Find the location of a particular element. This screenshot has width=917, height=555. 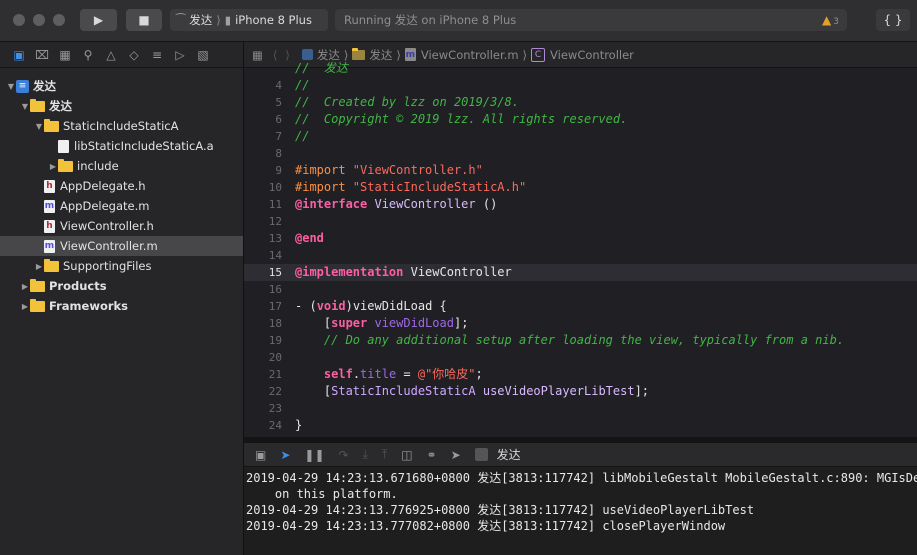

code-line: 11 @interface ViewController () is located at coordinates (580, 204).